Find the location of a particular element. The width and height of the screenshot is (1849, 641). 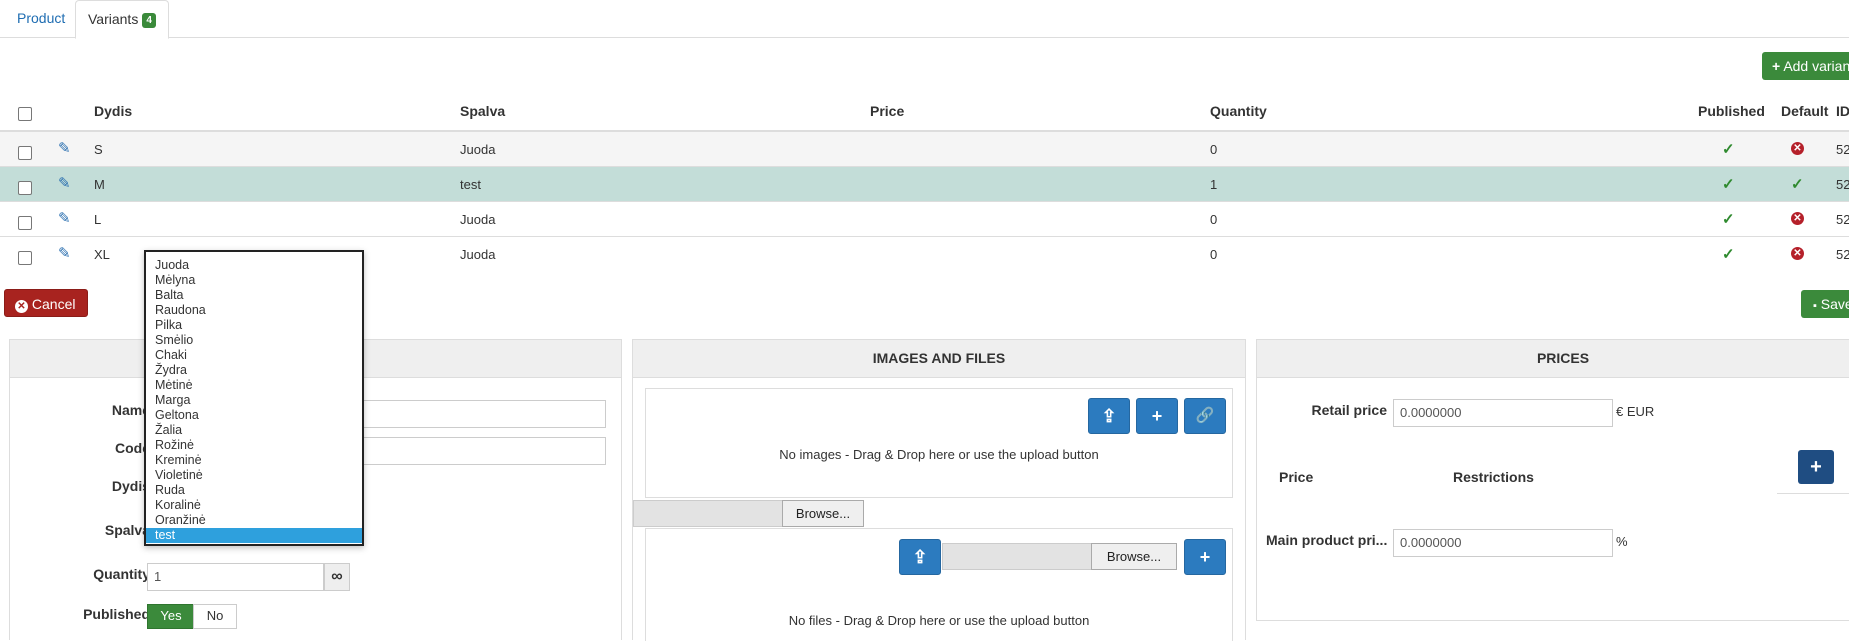

add-file-plus-icon: + is located at coordinates (1205, 557).